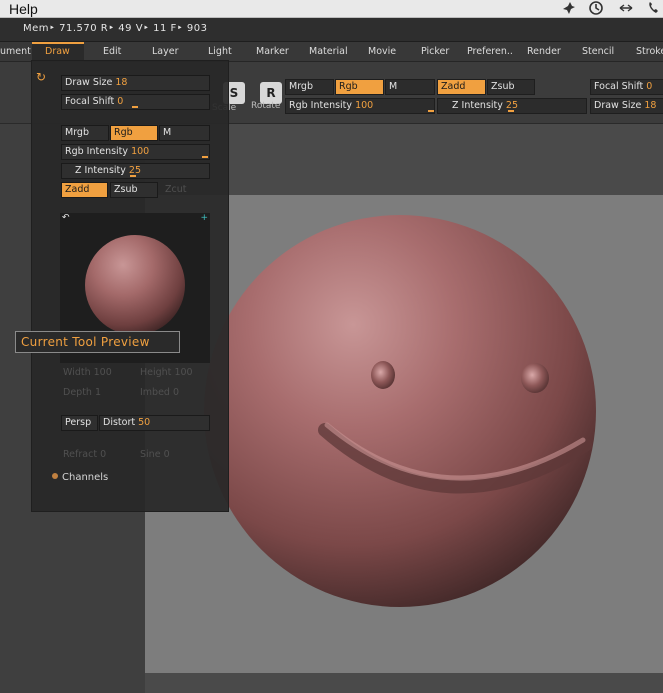 This screenshot has width=663, height=693. Describe the element at coordinates (359, 87) in the screenshot. I see `rgb-button: Rgb` at that location.